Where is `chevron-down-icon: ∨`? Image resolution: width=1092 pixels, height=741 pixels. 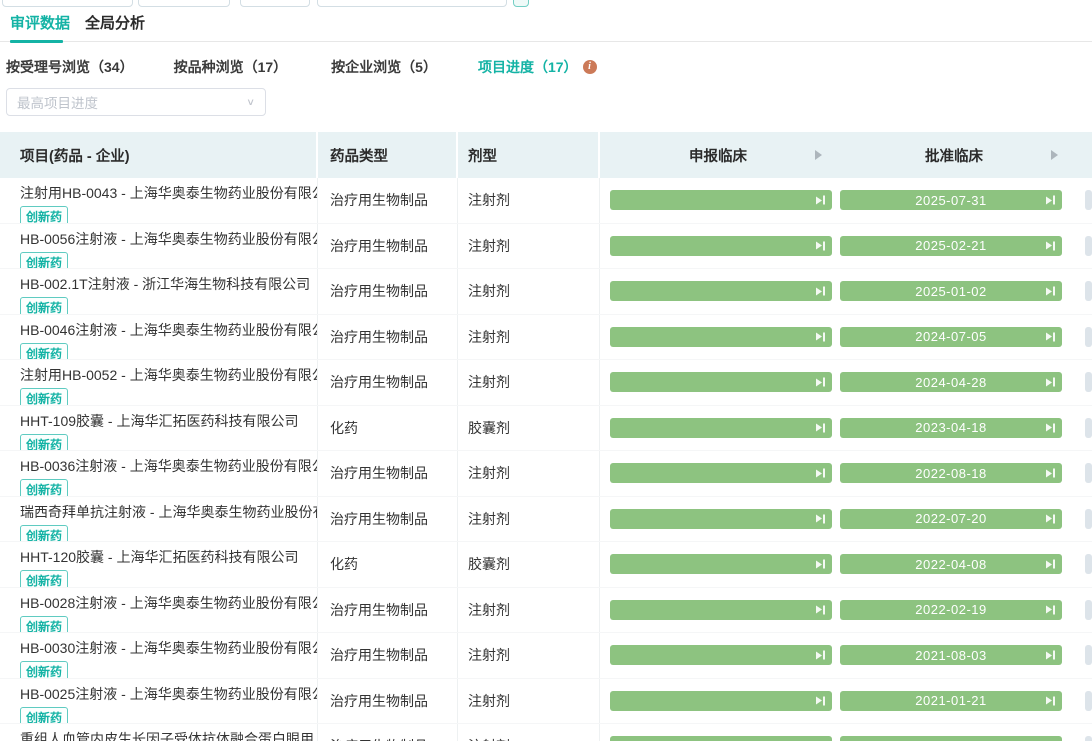
chevron-down-icon: ∨ is located at coordinates (250, 102).